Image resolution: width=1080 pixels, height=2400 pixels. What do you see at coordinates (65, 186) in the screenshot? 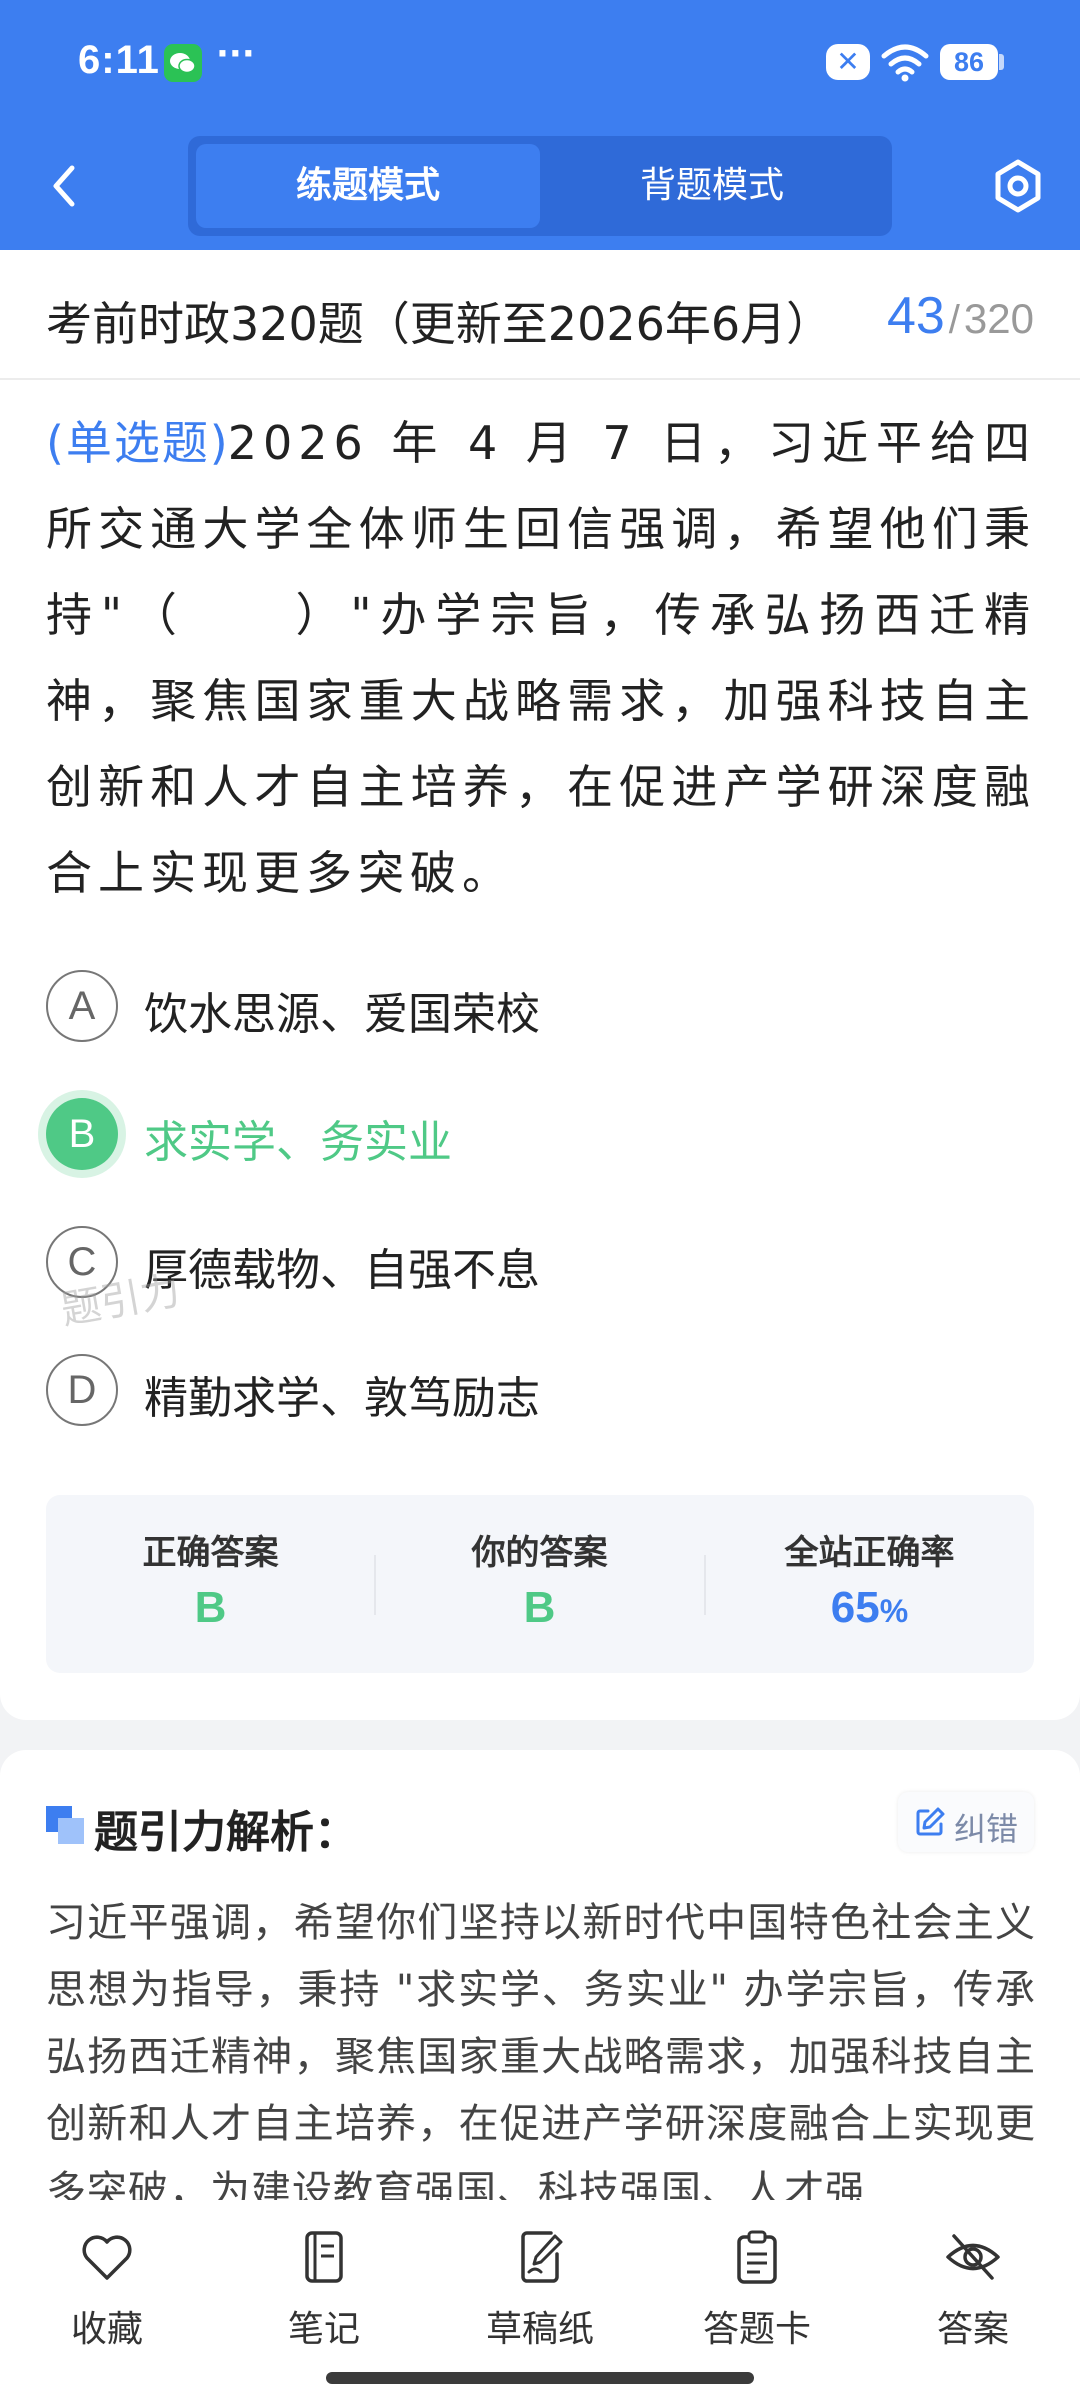
I see `back-arrow-icon` at bounding box center [65, 186].